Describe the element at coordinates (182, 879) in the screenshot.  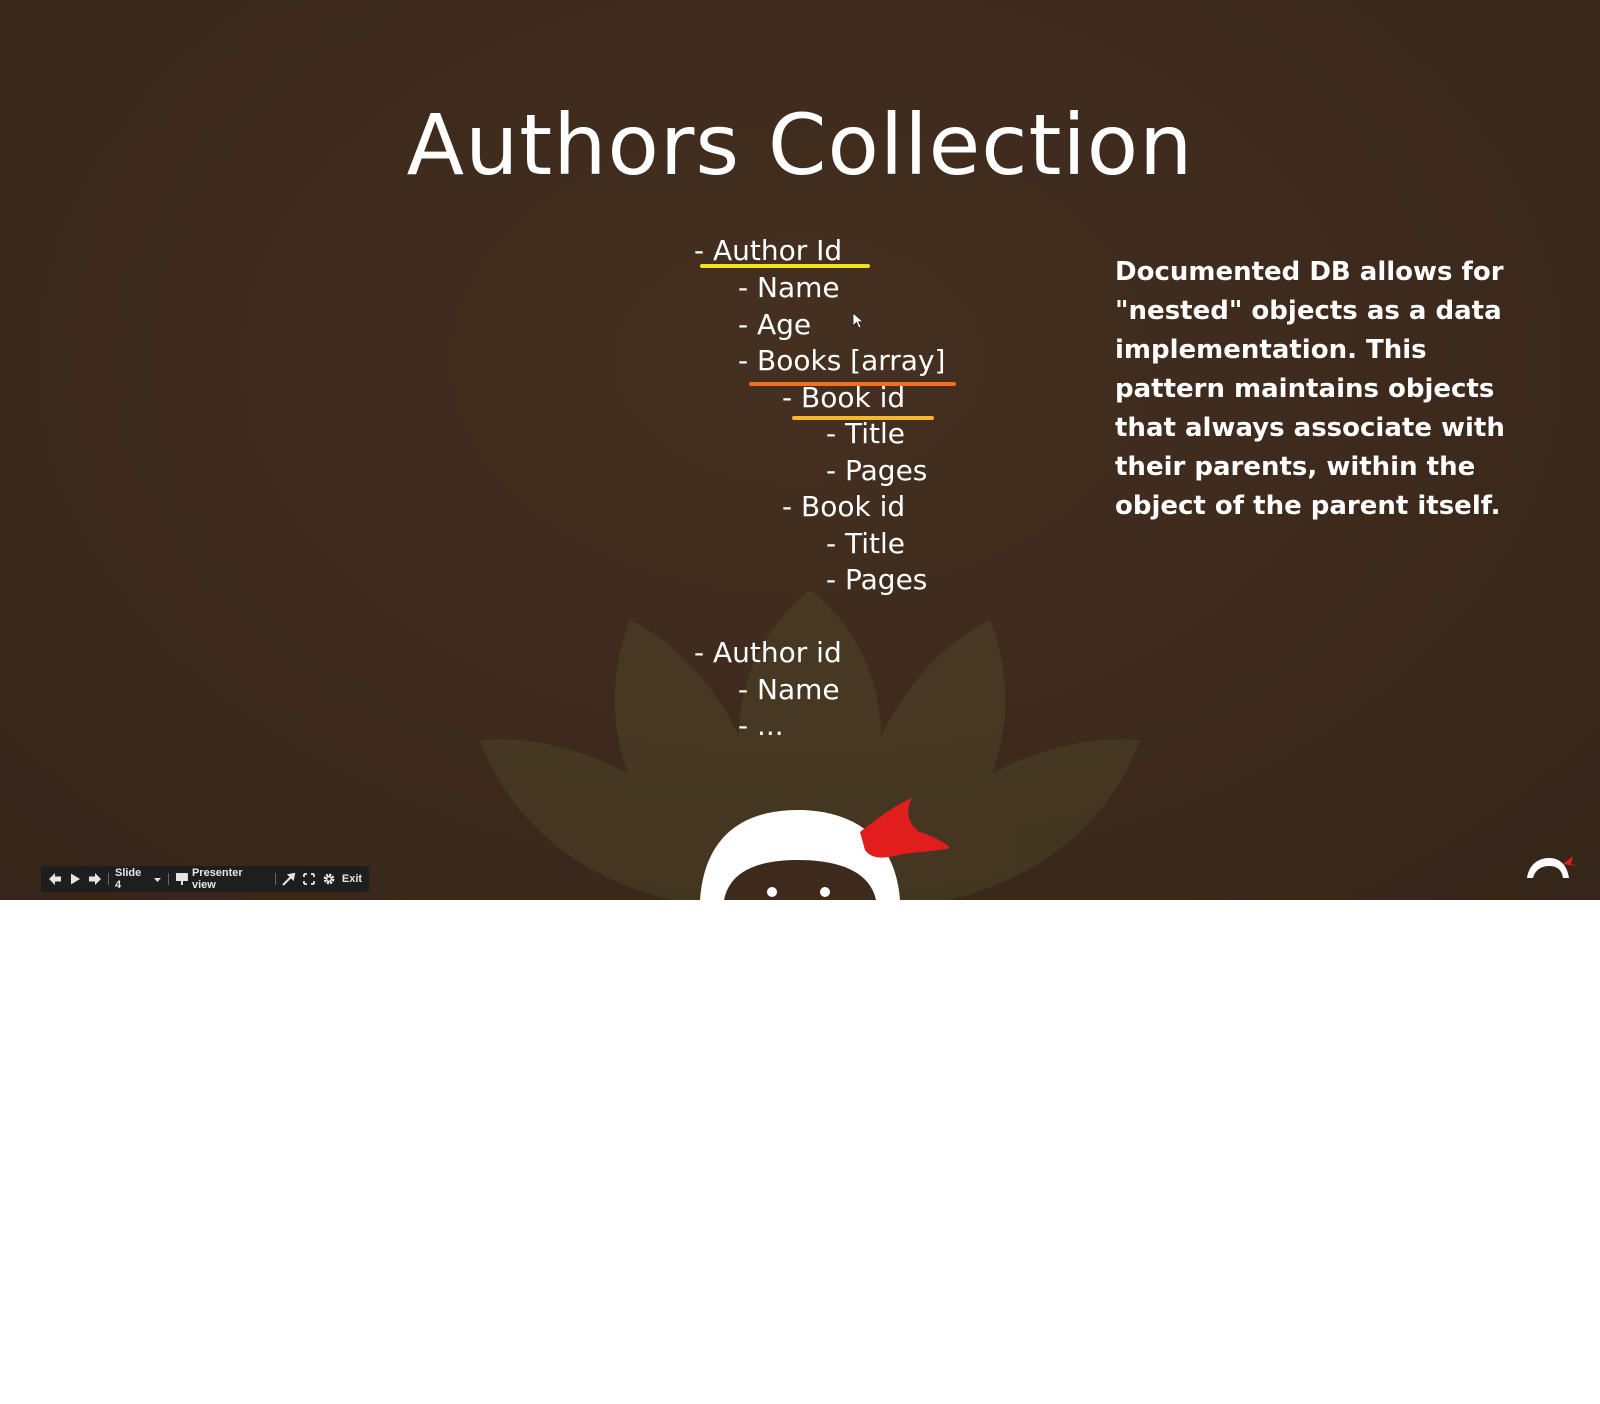
I see `presenter-icon` at that location.